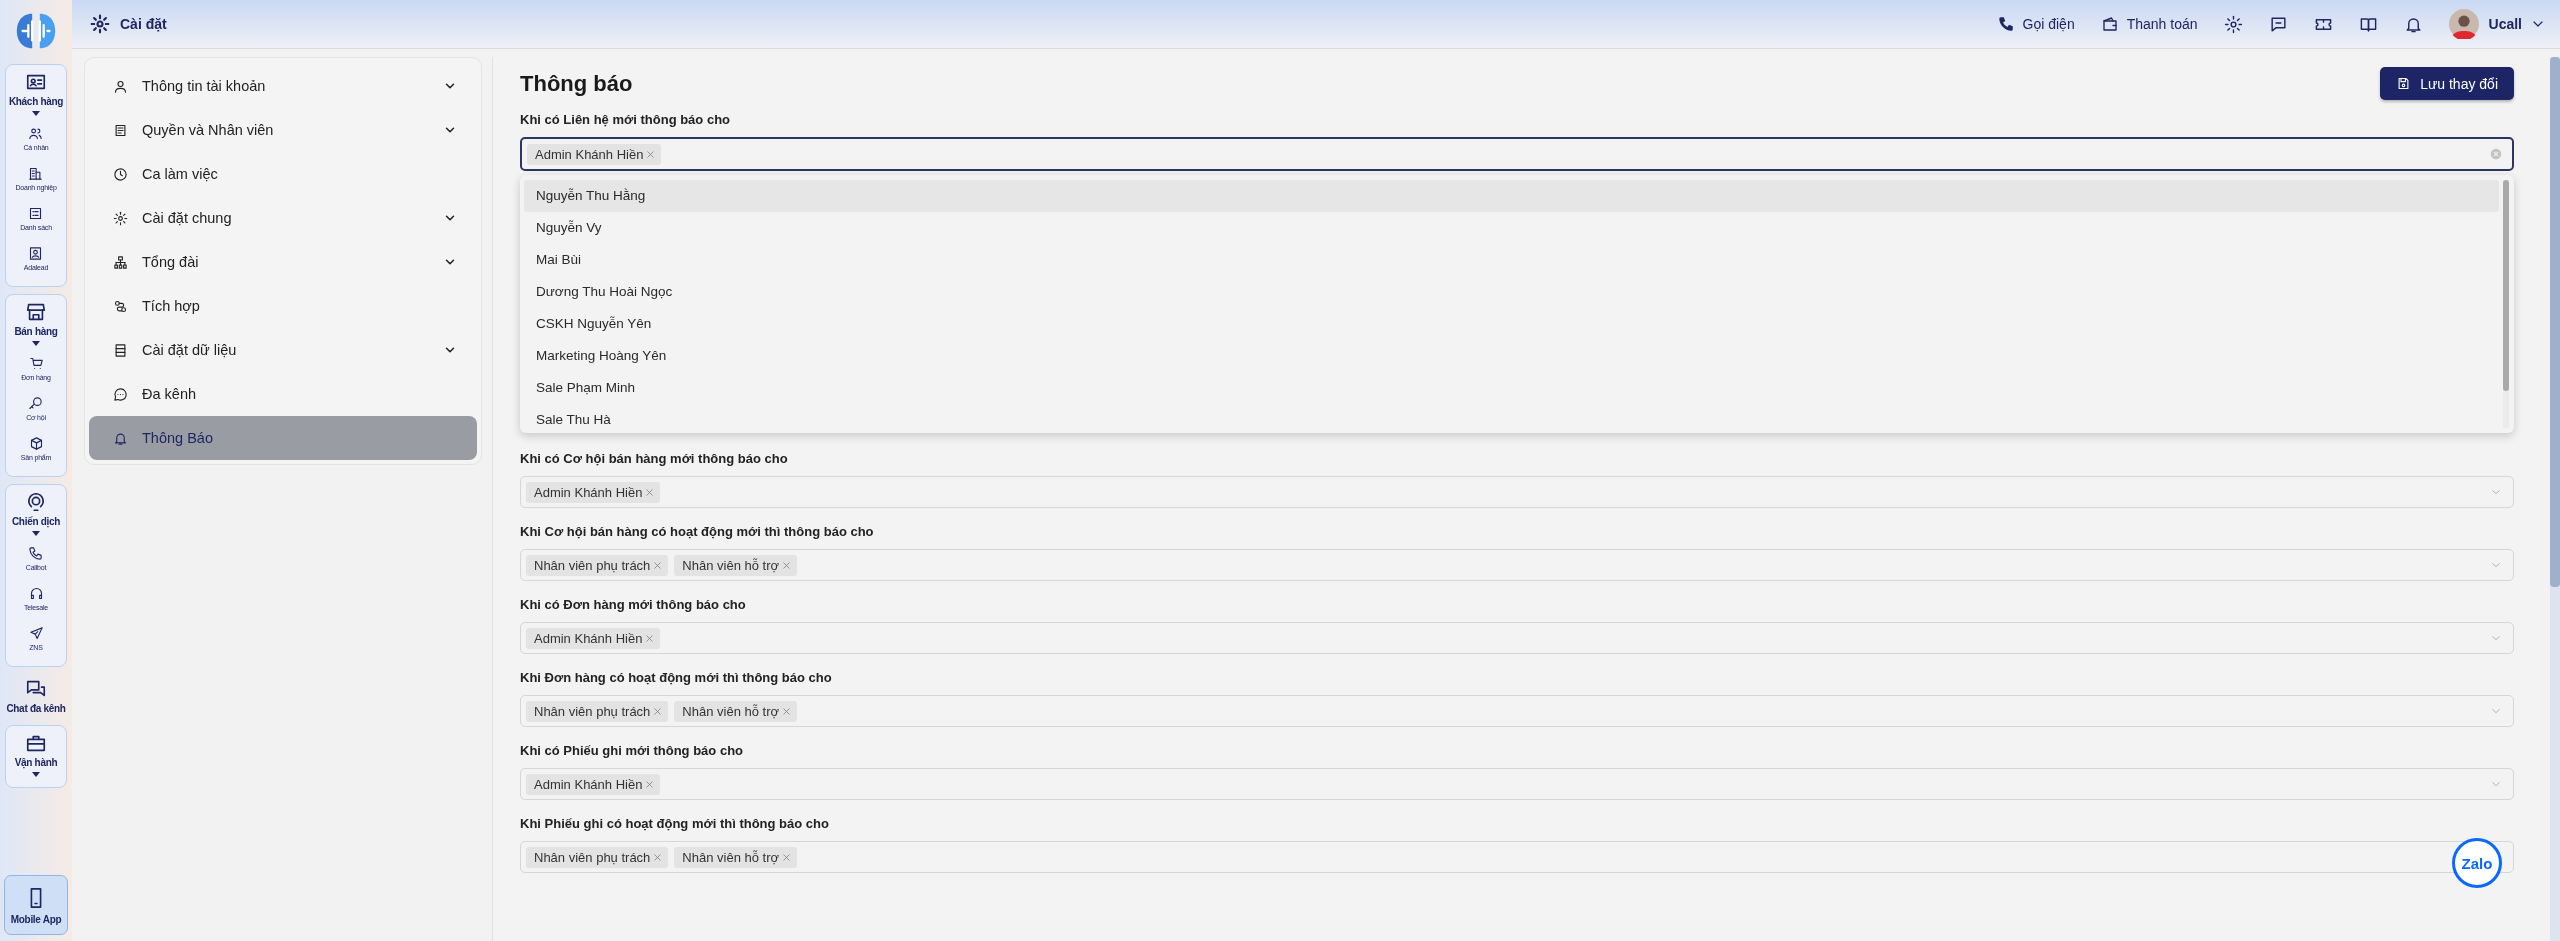 The height and width of the screenshot is (941, 2560). I want to click on send-icon, so click(36, 633).